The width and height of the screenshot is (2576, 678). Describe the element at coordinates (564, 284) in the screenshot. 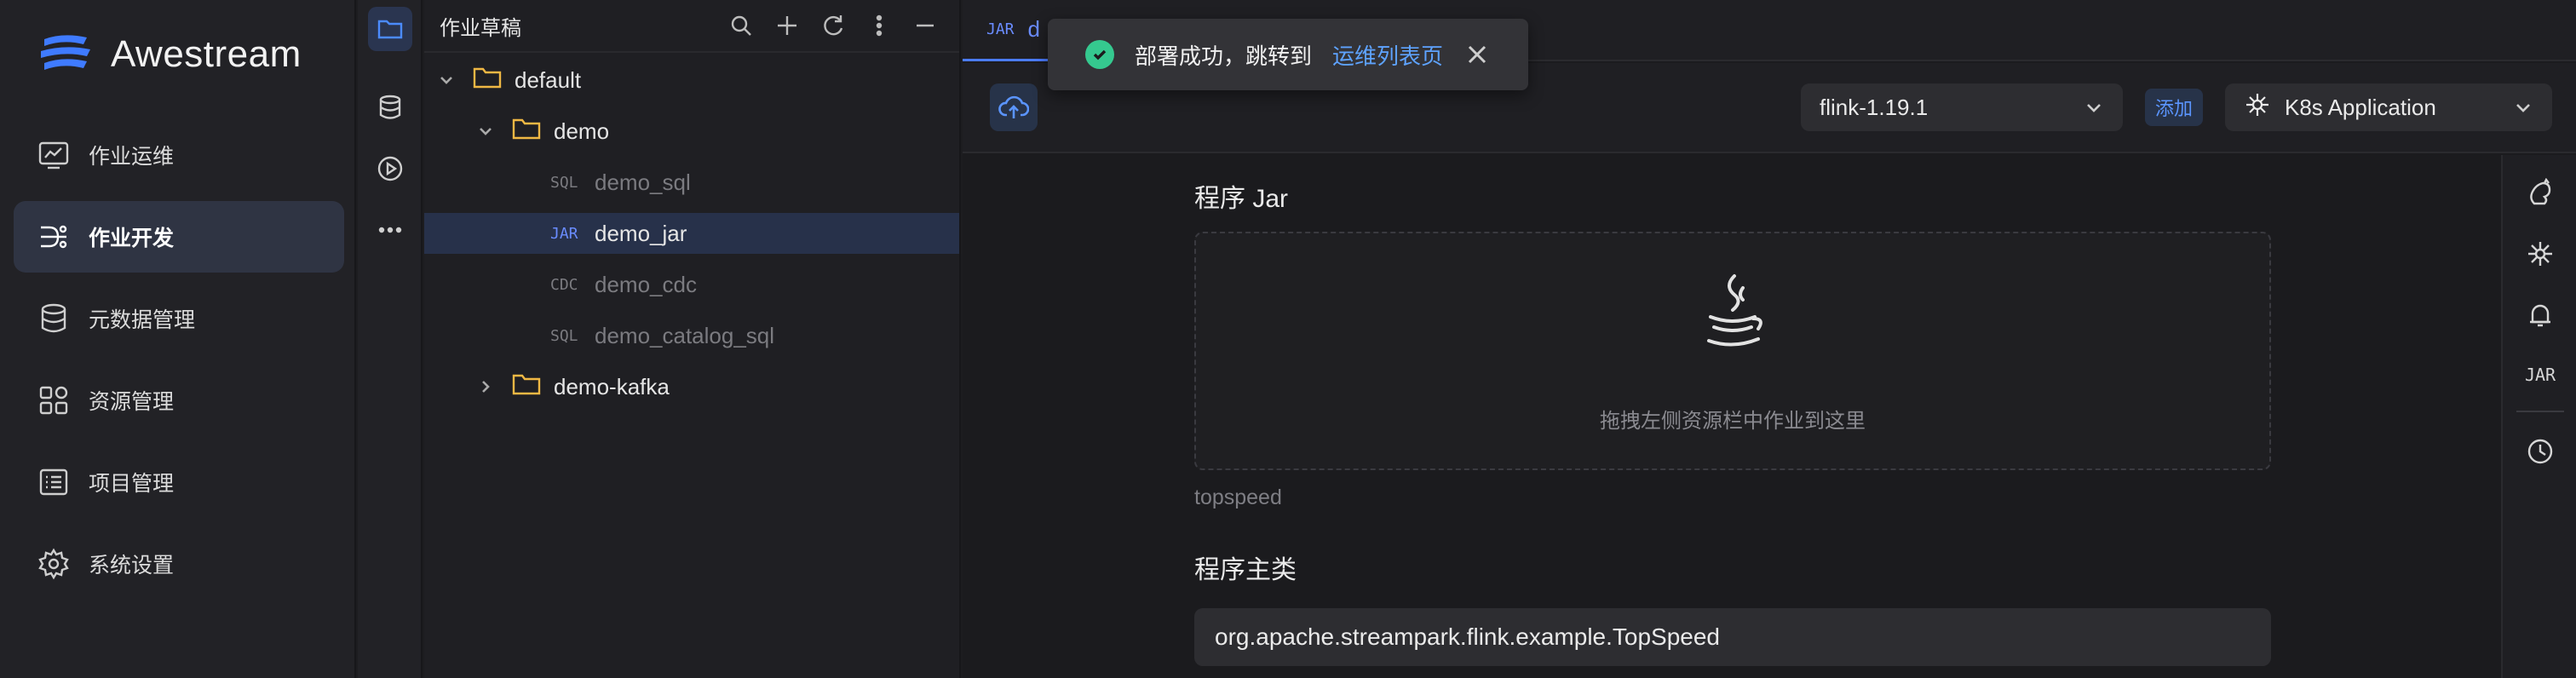

I see `cdc-file-icon: CDC` at that location.